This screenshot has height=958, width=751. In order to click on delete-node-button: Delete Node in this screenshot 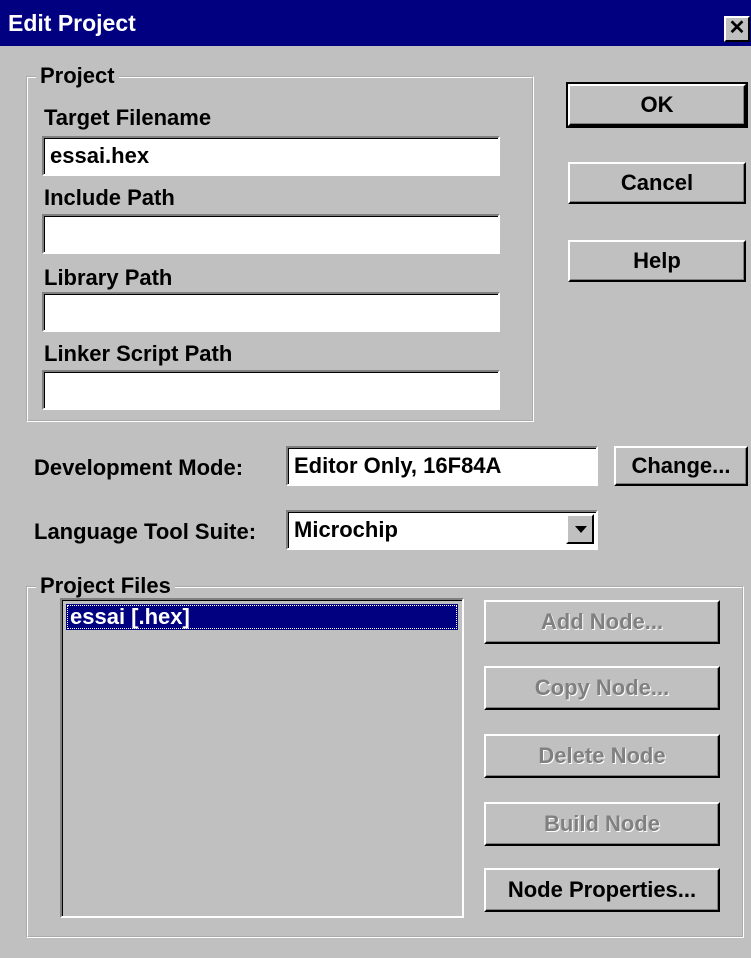, I will do `click(602, 756)`.